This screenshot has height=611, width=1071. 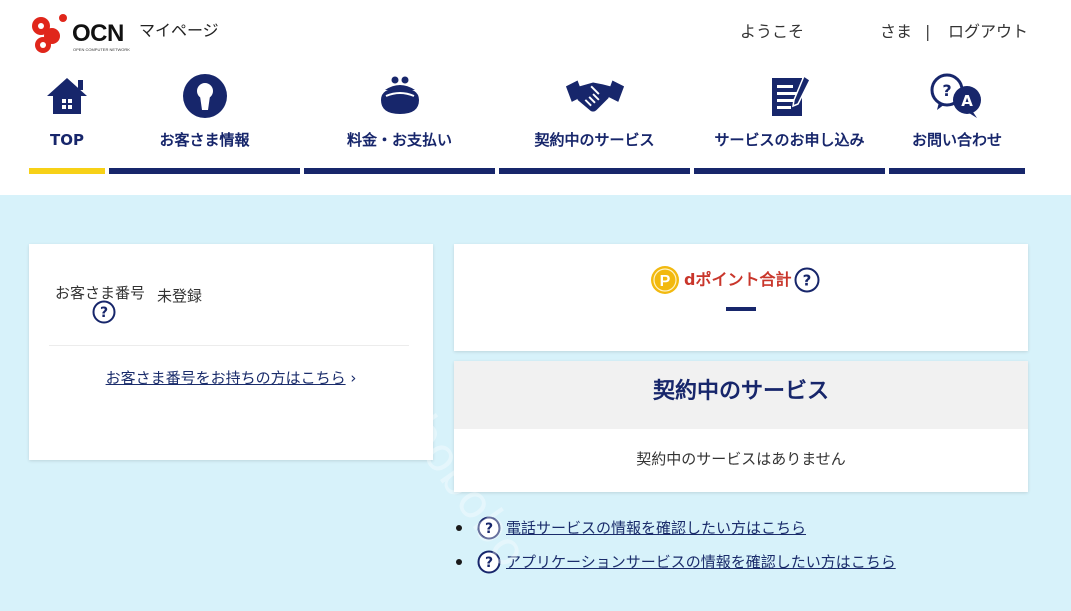 What do you see at coordinates (399, 140) in the screenshot?
I see `nav-label-billing: 料金・お支払い` at bounding box center [399, 140].